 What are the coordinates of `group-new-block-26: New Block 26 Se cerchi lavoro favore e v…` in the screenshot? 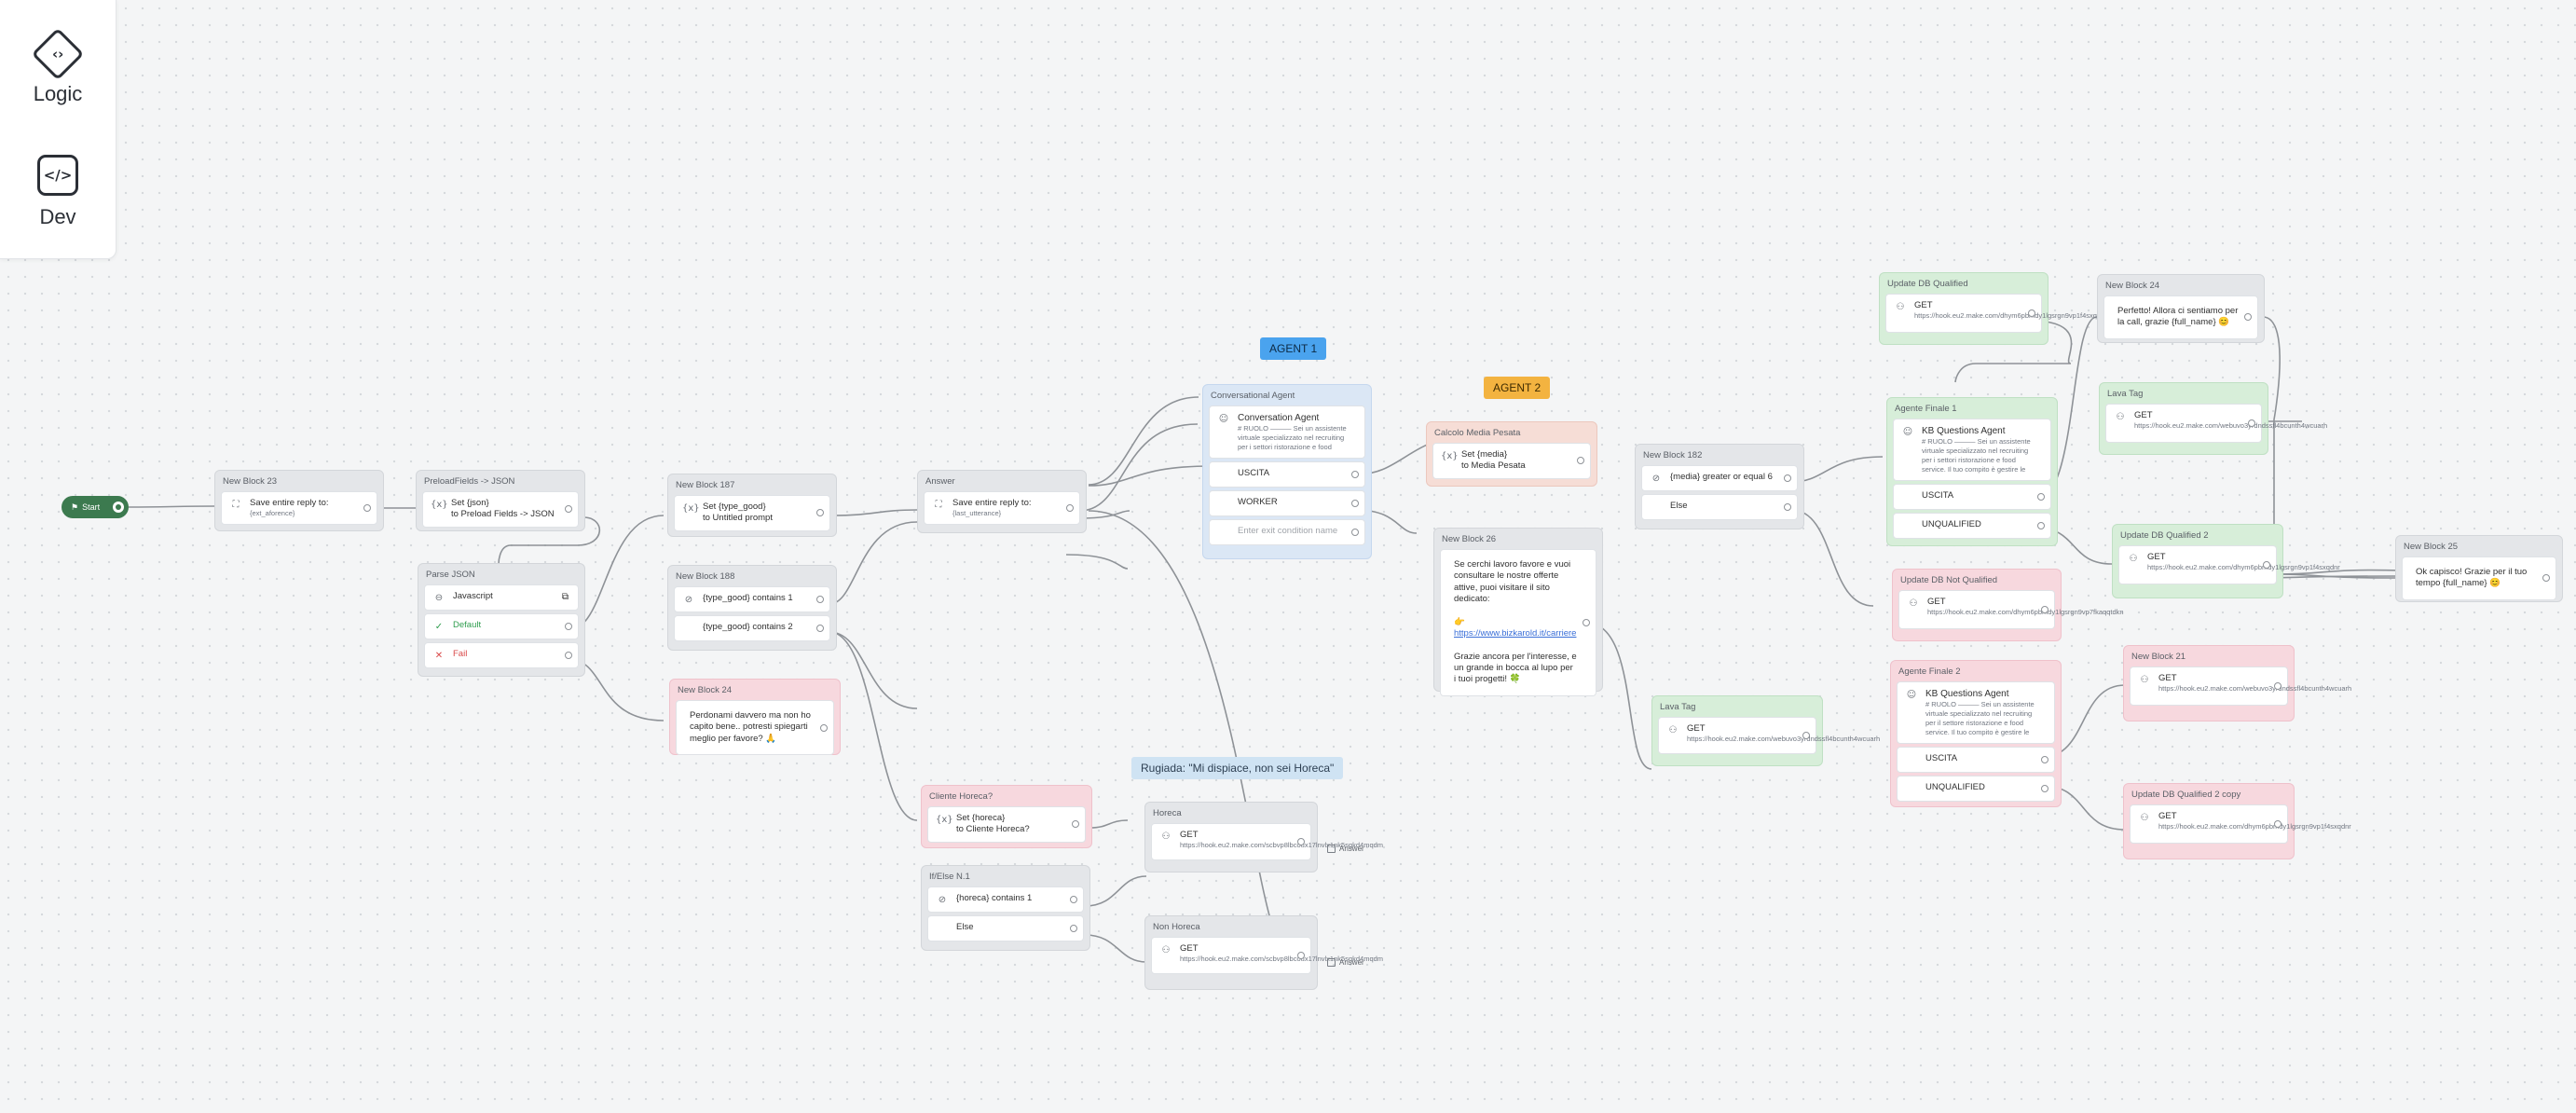 It's located at (1518, 612).